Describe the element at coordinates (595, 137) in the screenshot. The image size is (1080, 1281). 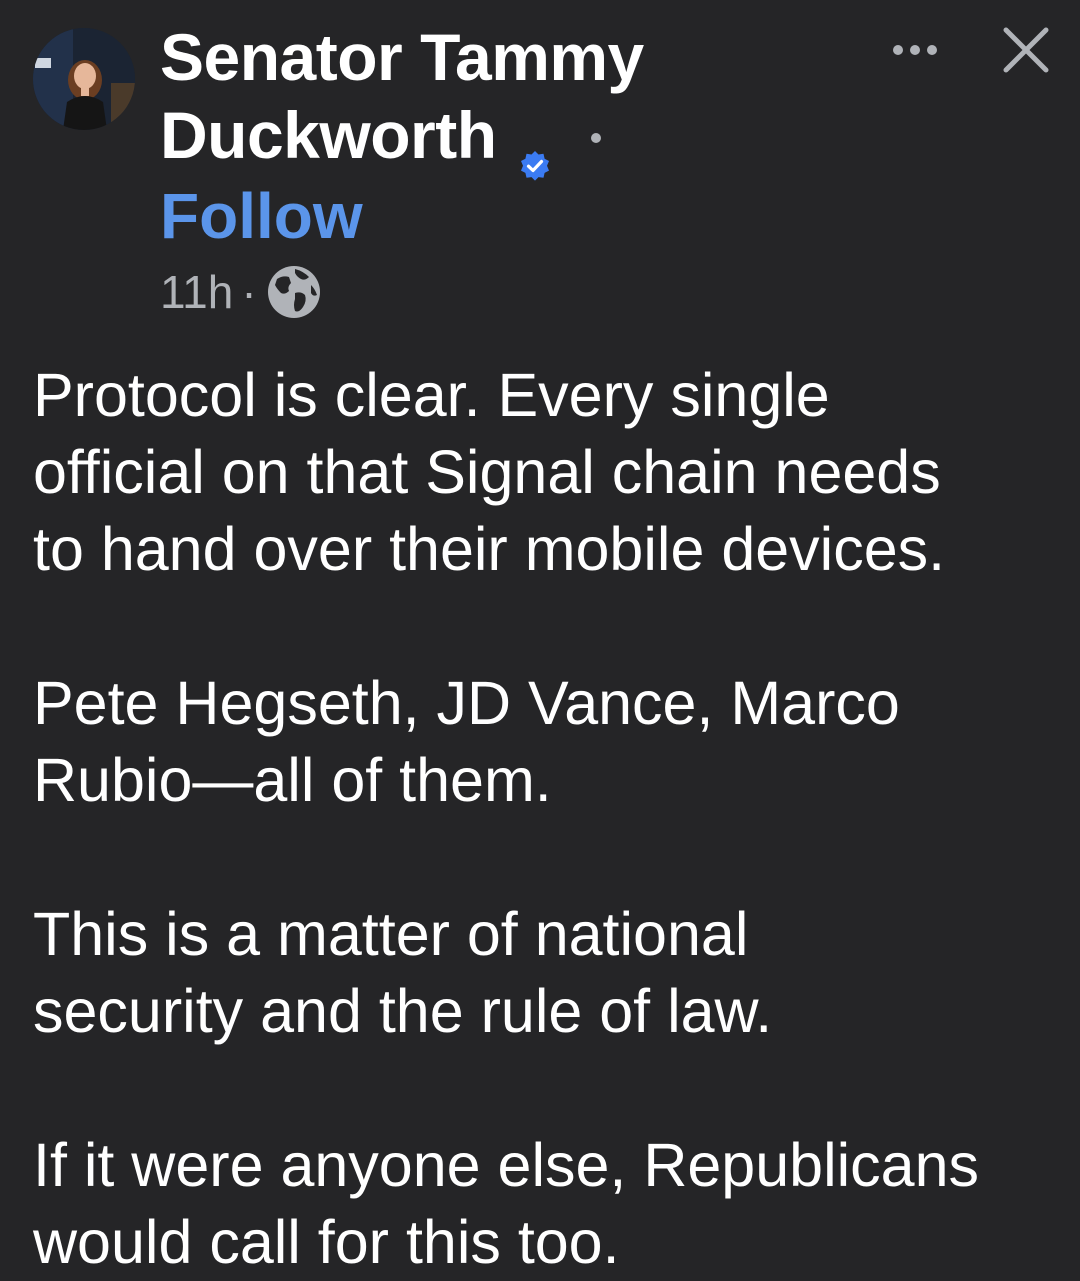
I see `separator-dot` at that location.